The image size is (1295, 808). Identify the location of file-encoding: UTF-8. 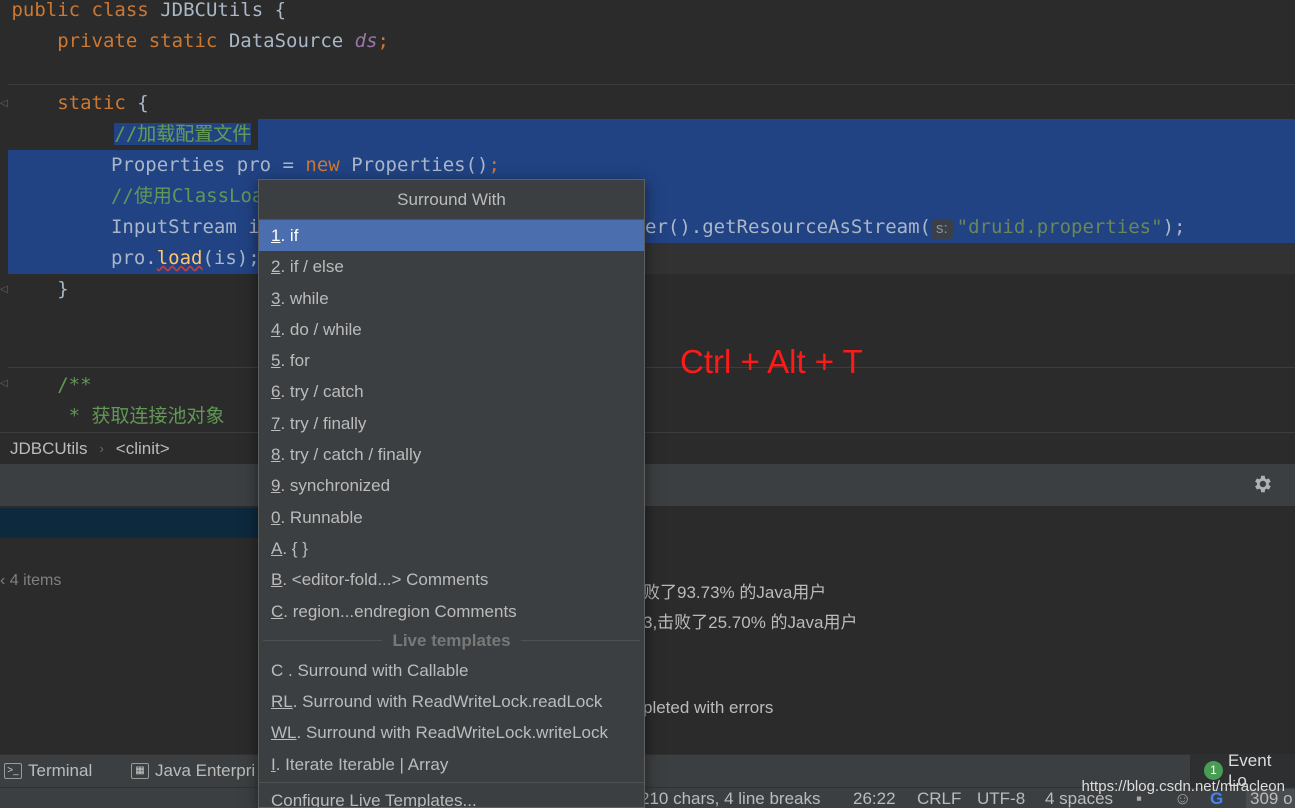
(1001, 798).